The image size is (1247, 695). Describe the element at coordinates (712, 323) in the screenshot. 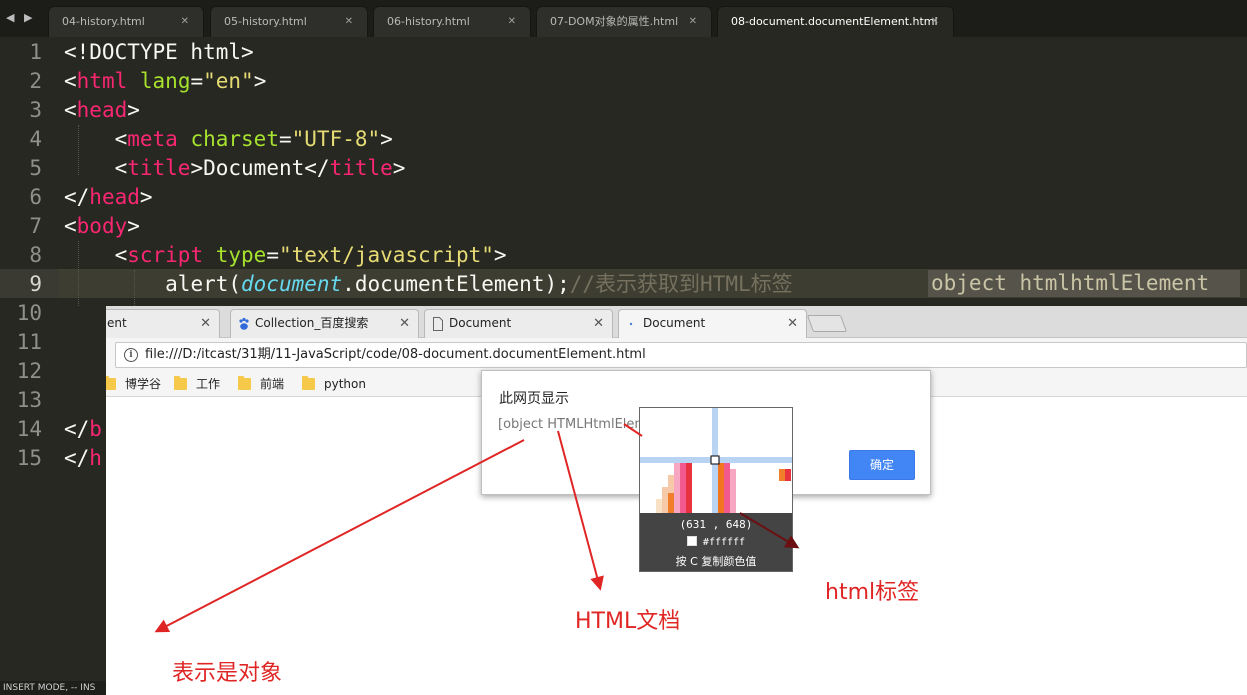

I see `browser-tab-document-active: Document ✕` at that location.